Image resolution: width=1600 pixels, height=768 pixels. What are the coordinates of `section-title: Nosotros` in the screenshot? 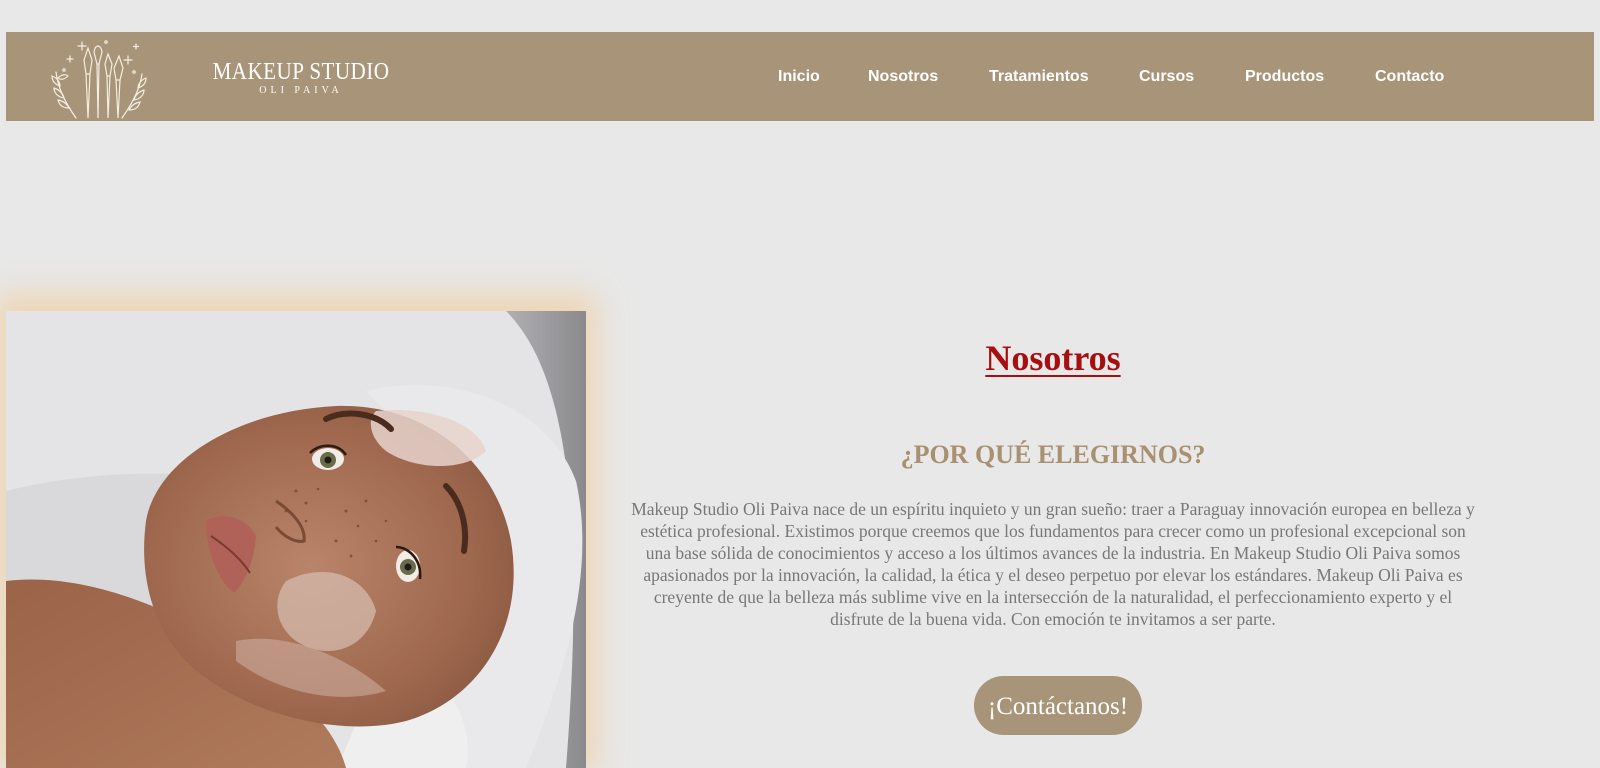 It's located at (1053, 358).